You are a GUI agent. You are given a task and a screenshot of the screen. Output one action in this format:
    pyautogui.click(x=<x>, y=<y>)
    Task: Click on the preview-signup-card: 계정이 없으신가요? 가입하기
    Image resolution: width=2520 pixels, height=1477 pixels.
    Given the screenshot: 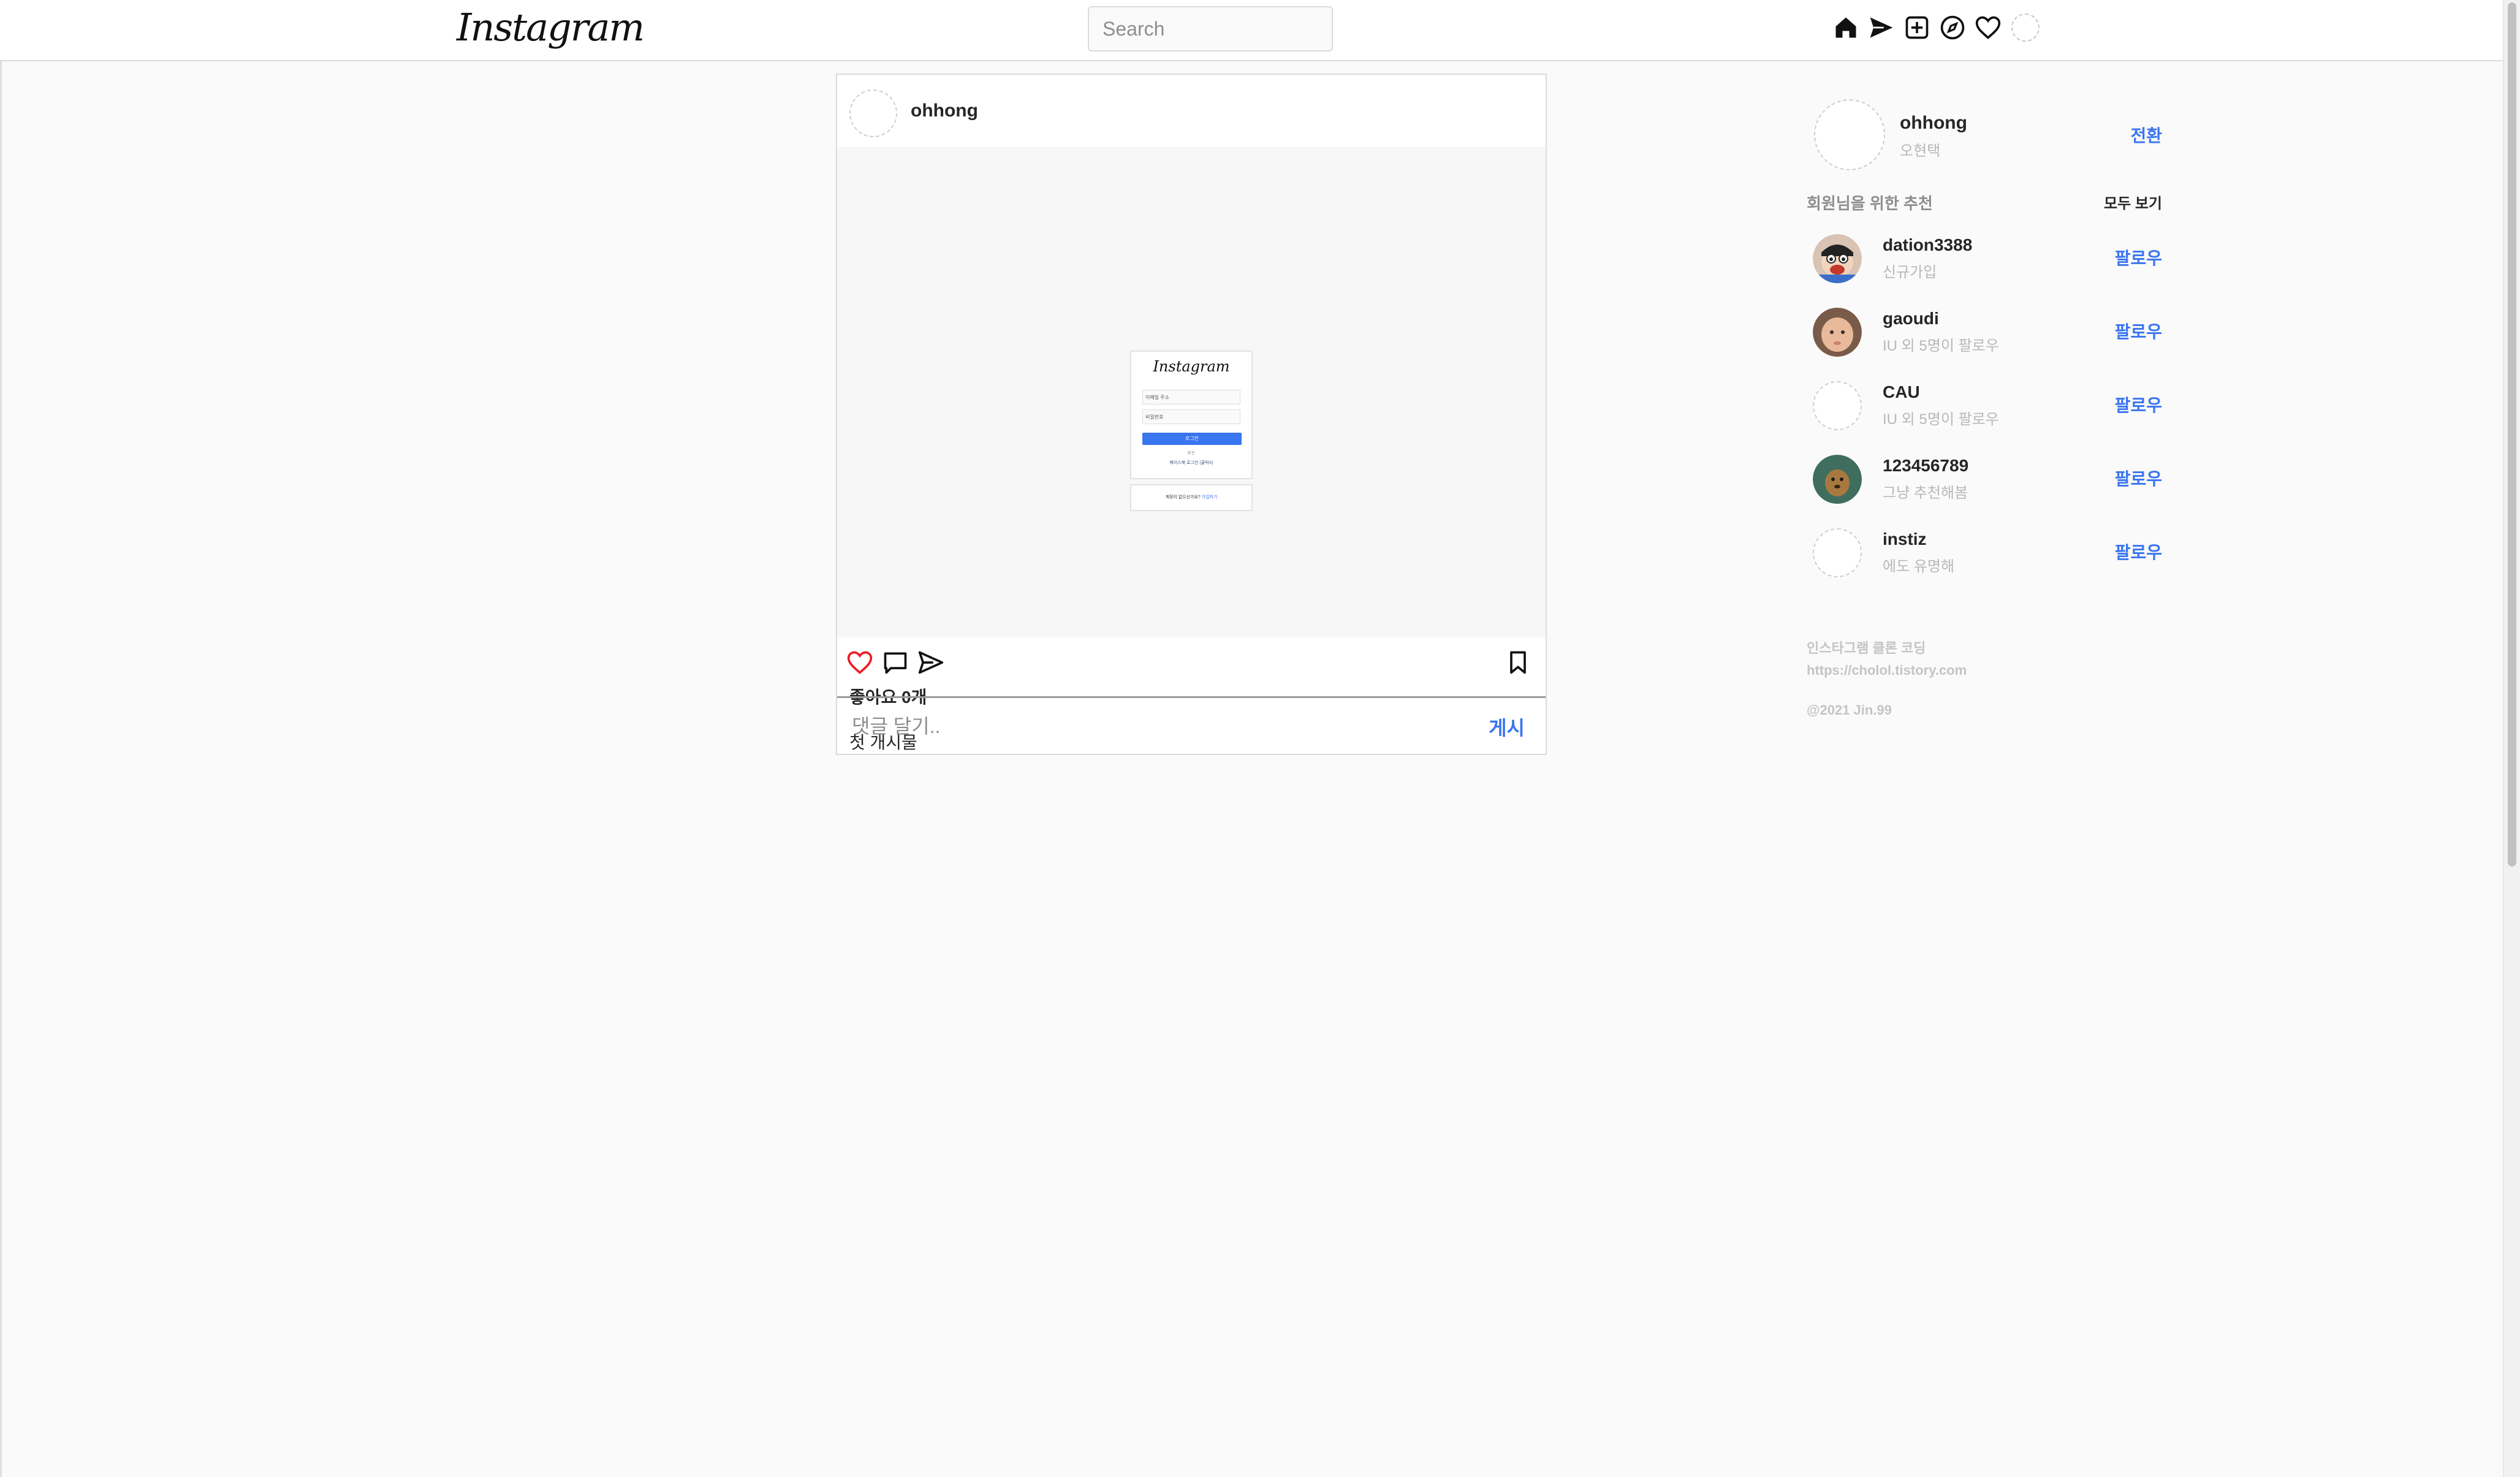 What is the action you would take?
    pyautogui.click(x=1191, y=497)
    